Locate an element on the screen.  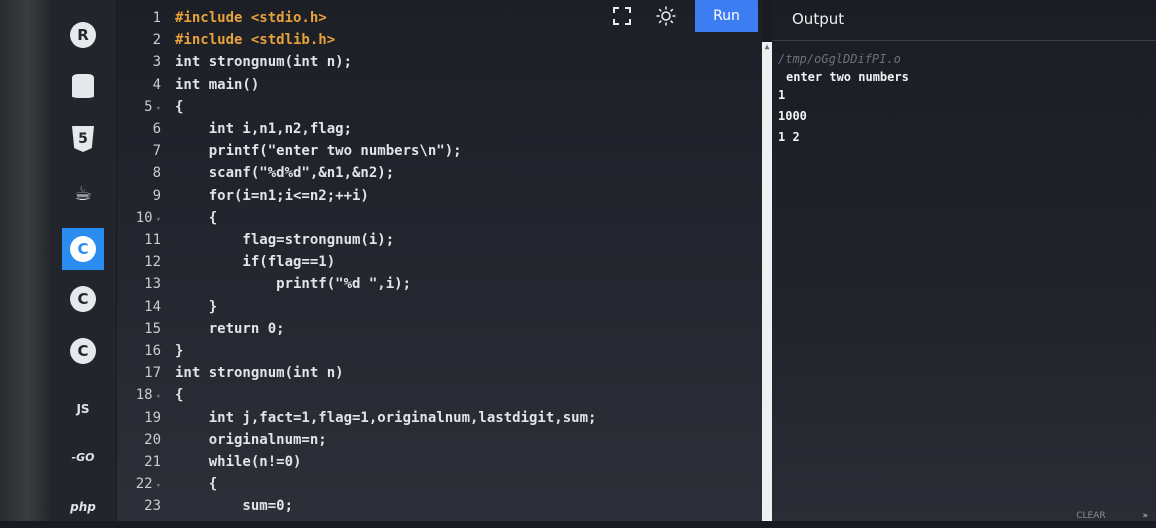
go-logo-icon: -GO is located at coordinates (83, 457).